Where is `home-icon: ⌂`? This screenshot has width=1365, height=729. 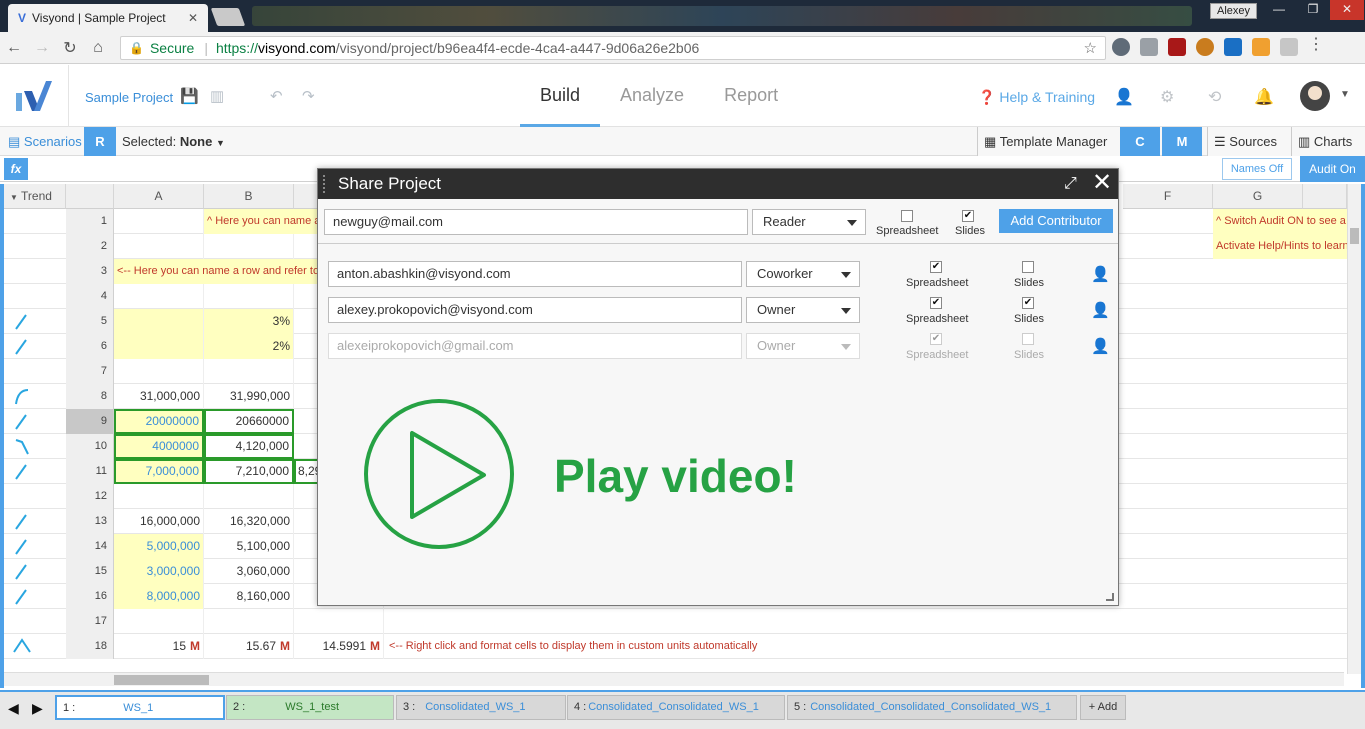
home-icon: ⌂ is located at coordinates (98, 48).